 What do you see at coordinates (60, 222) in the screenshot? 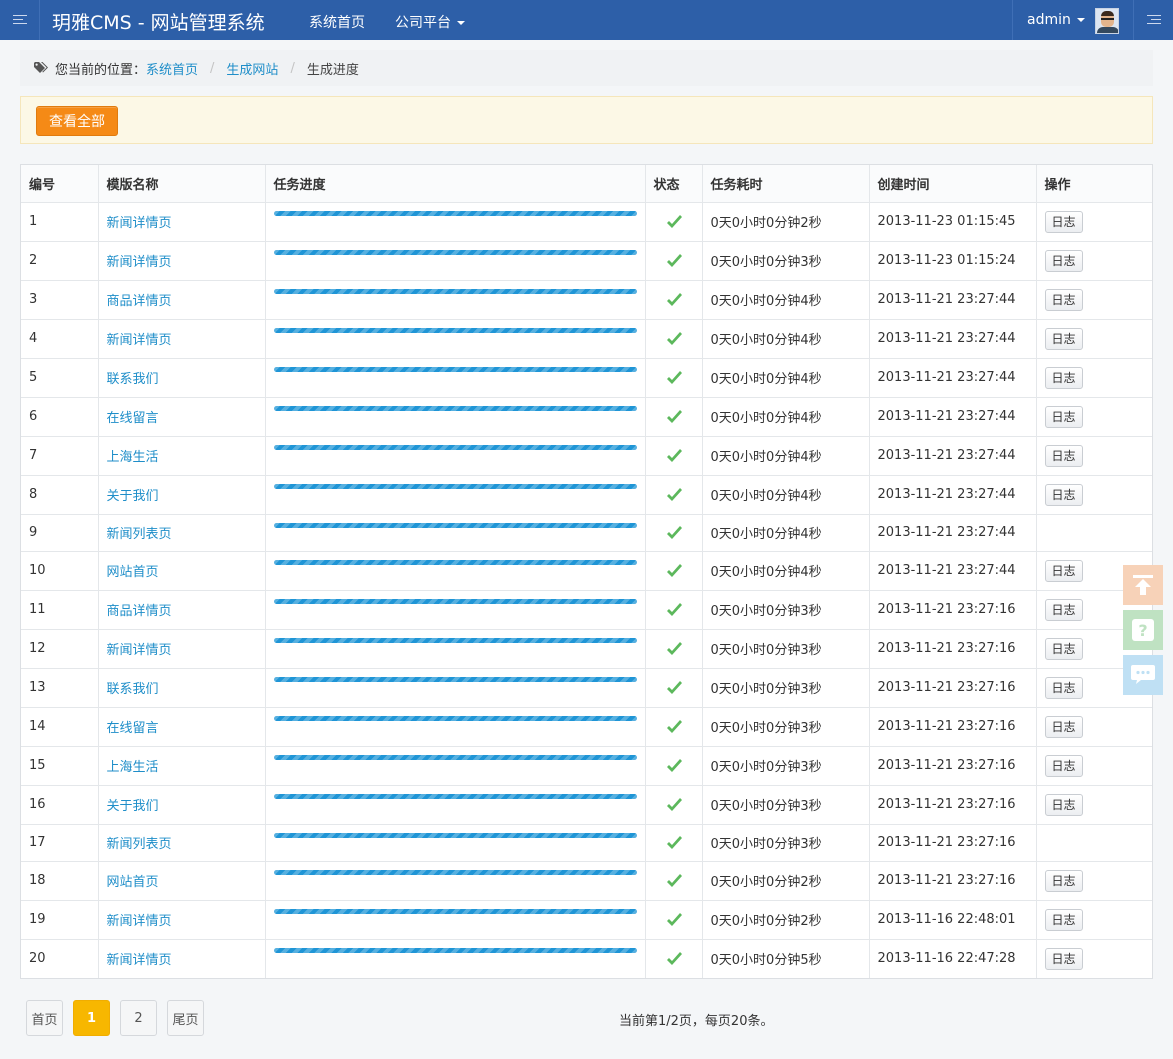
I see `row-id: 1` at bounding box center [60, 222].